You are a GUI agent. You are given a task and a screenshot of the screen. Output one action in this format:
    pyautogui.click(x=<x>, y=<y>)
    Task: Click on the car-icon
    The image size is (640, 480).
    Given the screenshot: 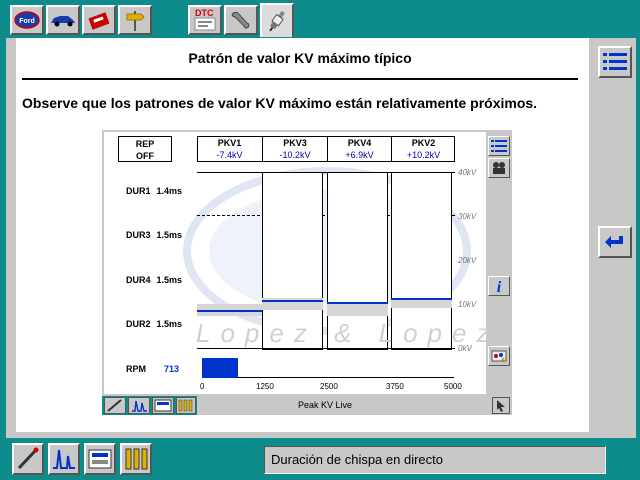 What is the action you would take?
    pyautogui.click(x=63, y=21)
    